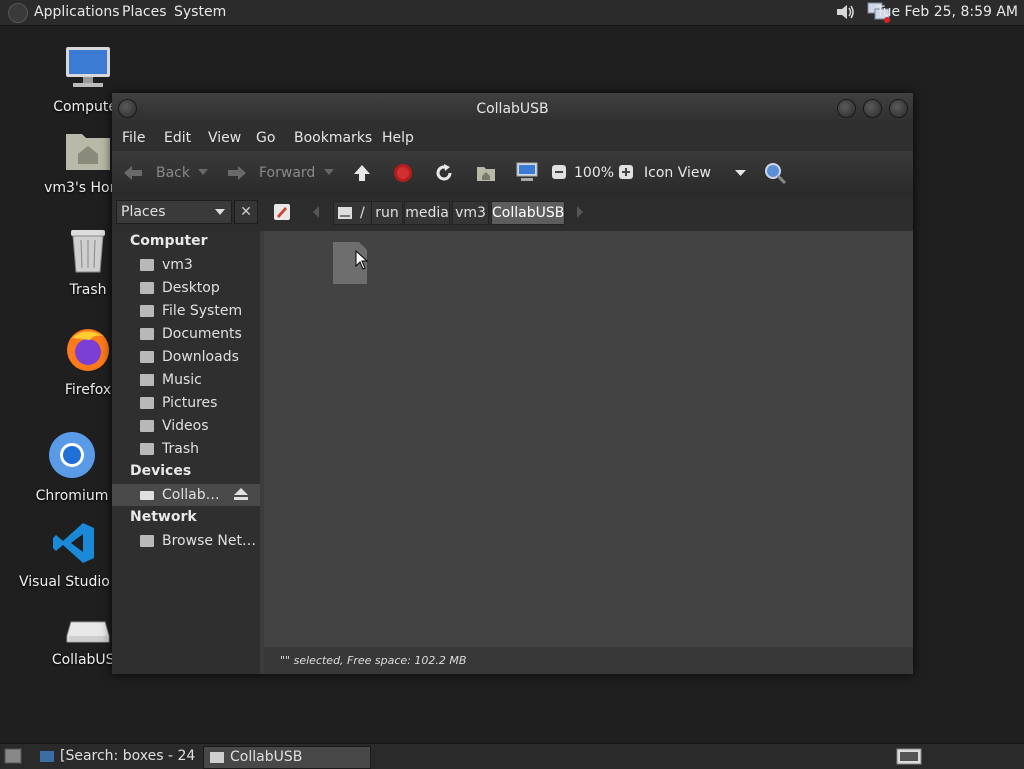  Describe the element at coordinates (947, 12) in the screenshot. I see `clock: Tue Feb 25, 8:59 AM` at that location.